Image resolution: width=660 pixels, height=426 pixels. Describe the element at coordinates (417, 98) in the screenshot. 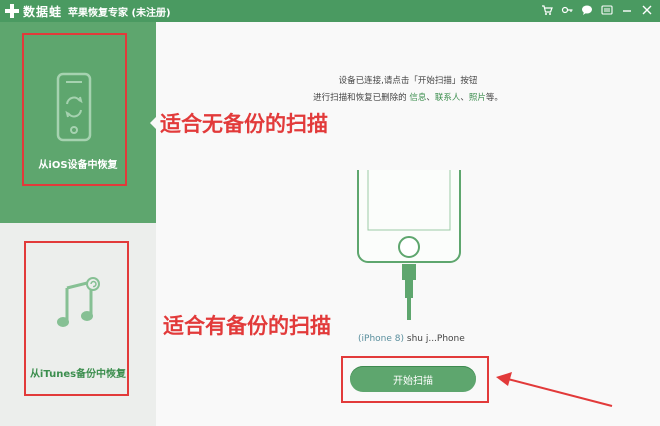

I see `link-messages: 信息` at that location.